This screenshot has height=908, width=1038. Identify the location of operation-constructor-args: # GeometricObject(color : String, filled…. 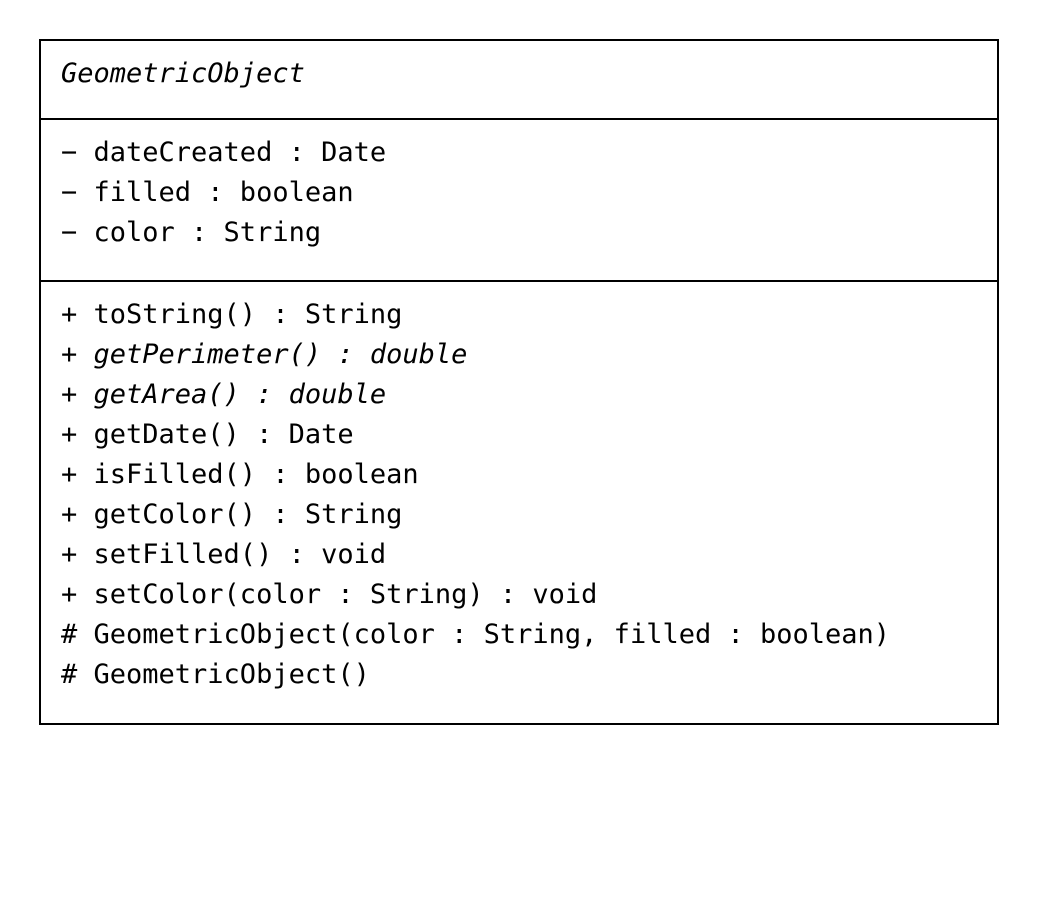
(476, 634).